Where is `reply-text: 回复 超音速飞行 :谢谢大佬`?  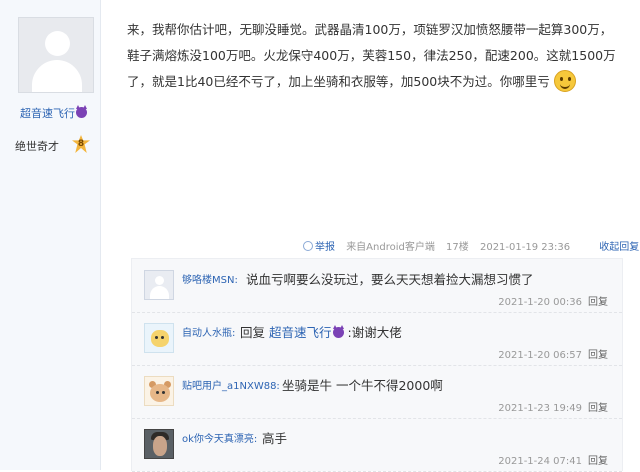
reply-text: 回复 超音速飞行 :谢谢大佬 is located at coordinates (321, 331).